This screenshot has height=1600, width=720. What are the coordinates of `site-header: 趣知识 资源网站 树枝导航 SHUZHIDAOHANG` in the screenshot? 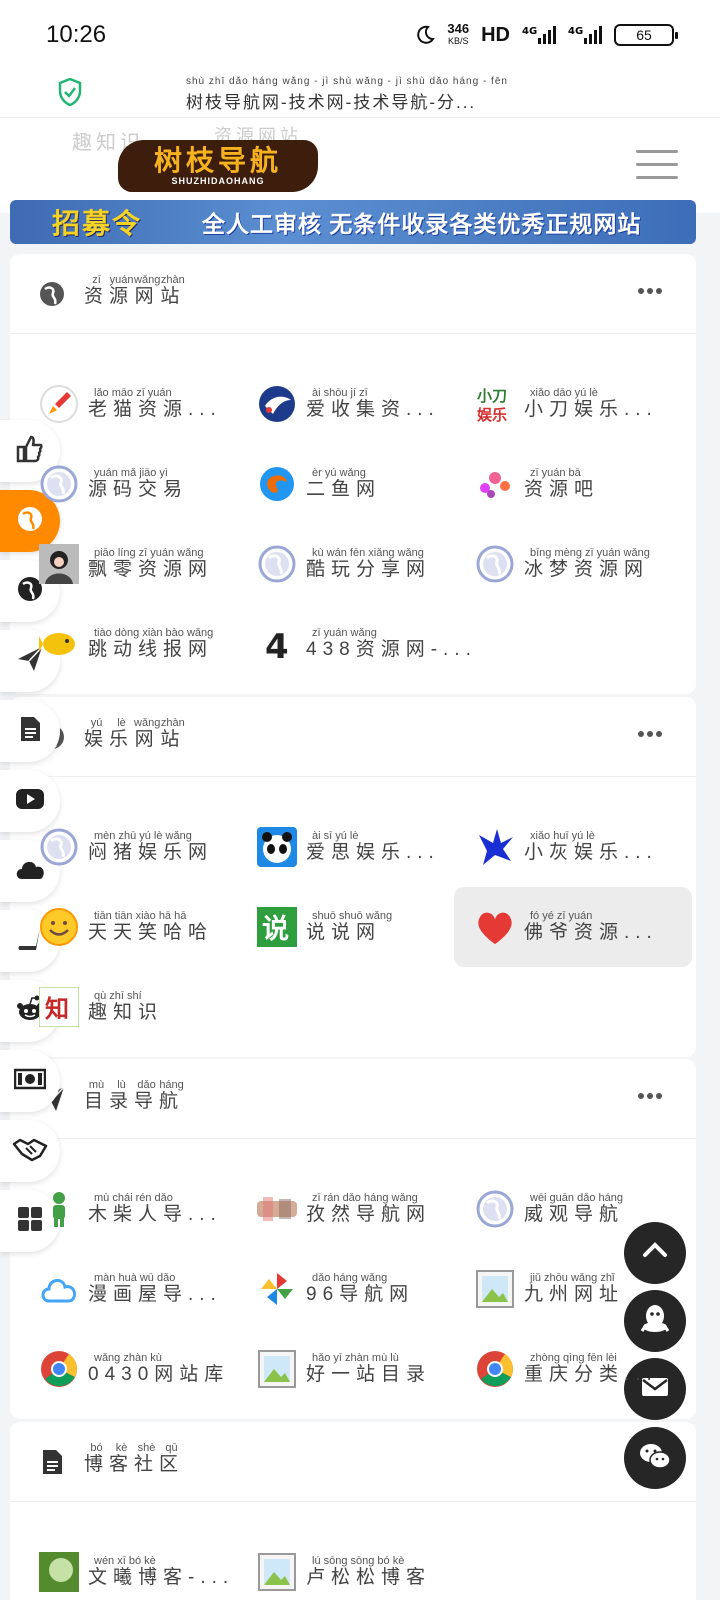 It's located at (360, 165).